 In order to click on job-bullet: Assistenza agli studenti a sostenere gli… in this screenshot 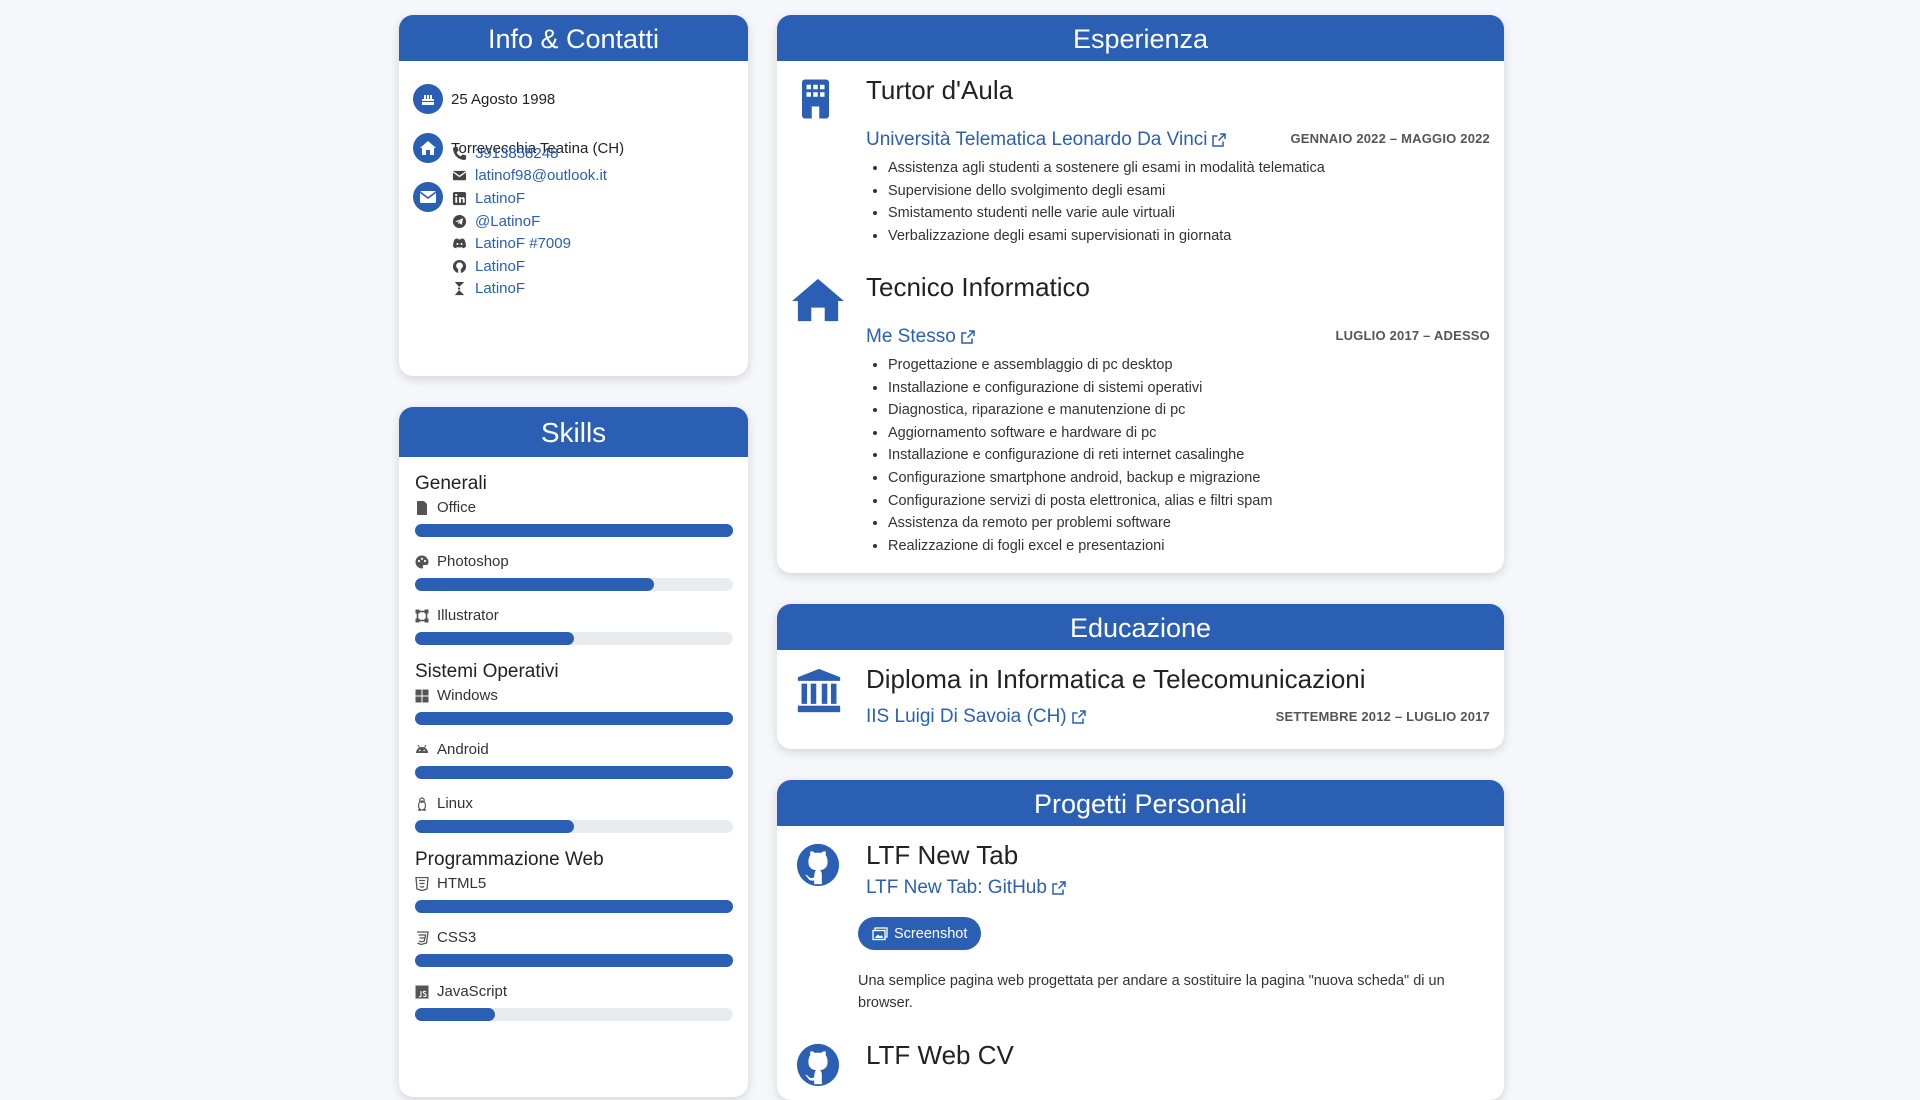, I will do `click(1106, 168)`.